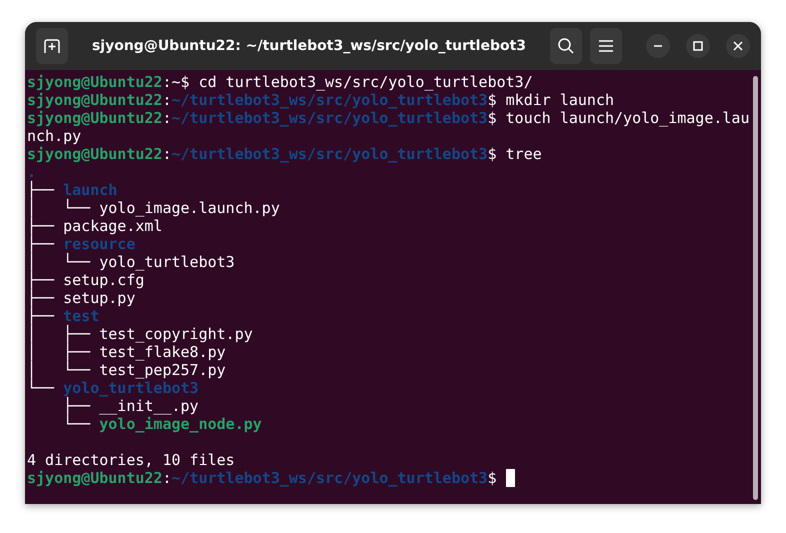 The image size is (786, 533). Describe the element at coordinates (309, 46) in the screenshot. I see `window-title: sjyong@Ubuntu22: ~/turtlebot3_ws/src/yolo_turtlebot3` at that location.